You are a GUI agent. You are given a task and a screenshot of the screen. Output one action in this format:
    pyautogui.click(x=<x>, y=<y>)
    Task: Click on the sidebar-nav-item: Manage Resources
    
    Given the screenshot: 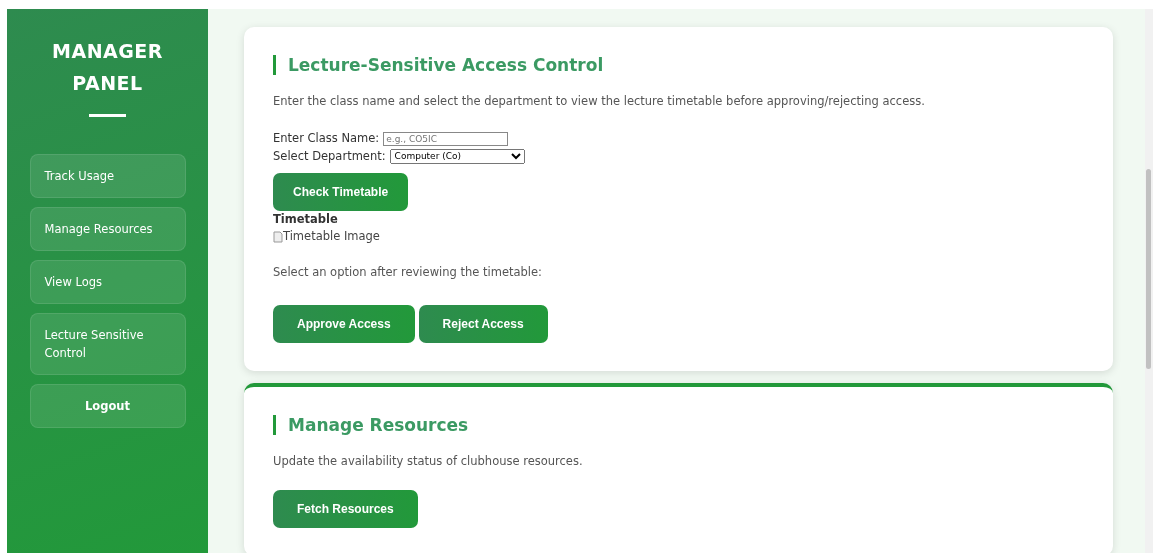 What is the action you would take?
    pyautogui.click(x=107, y=229)
    